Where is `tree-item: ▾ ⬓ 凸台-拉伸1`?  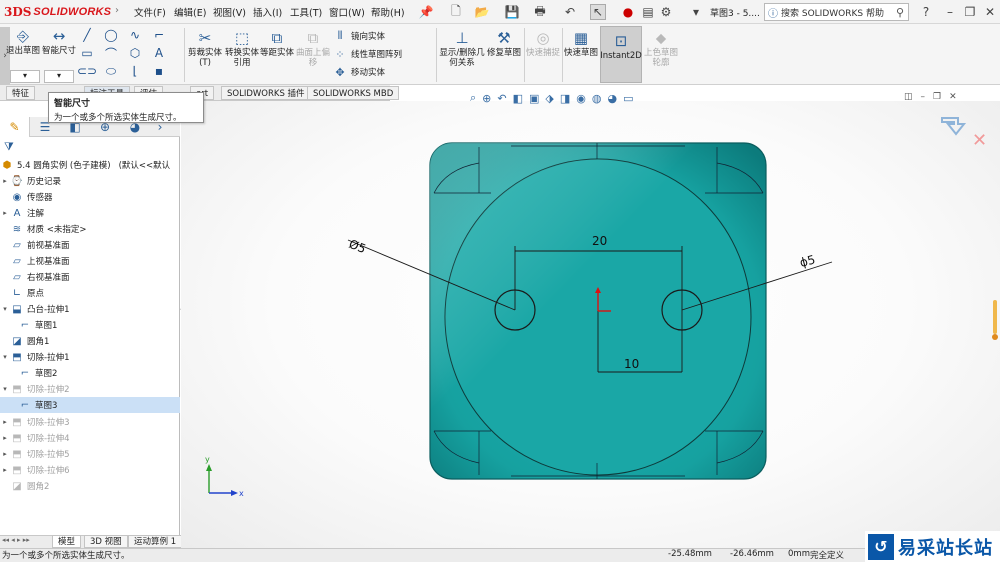 tree-item: ▾ ⬓ 凸台-拉伸1 is located at coordinates (90, 309).